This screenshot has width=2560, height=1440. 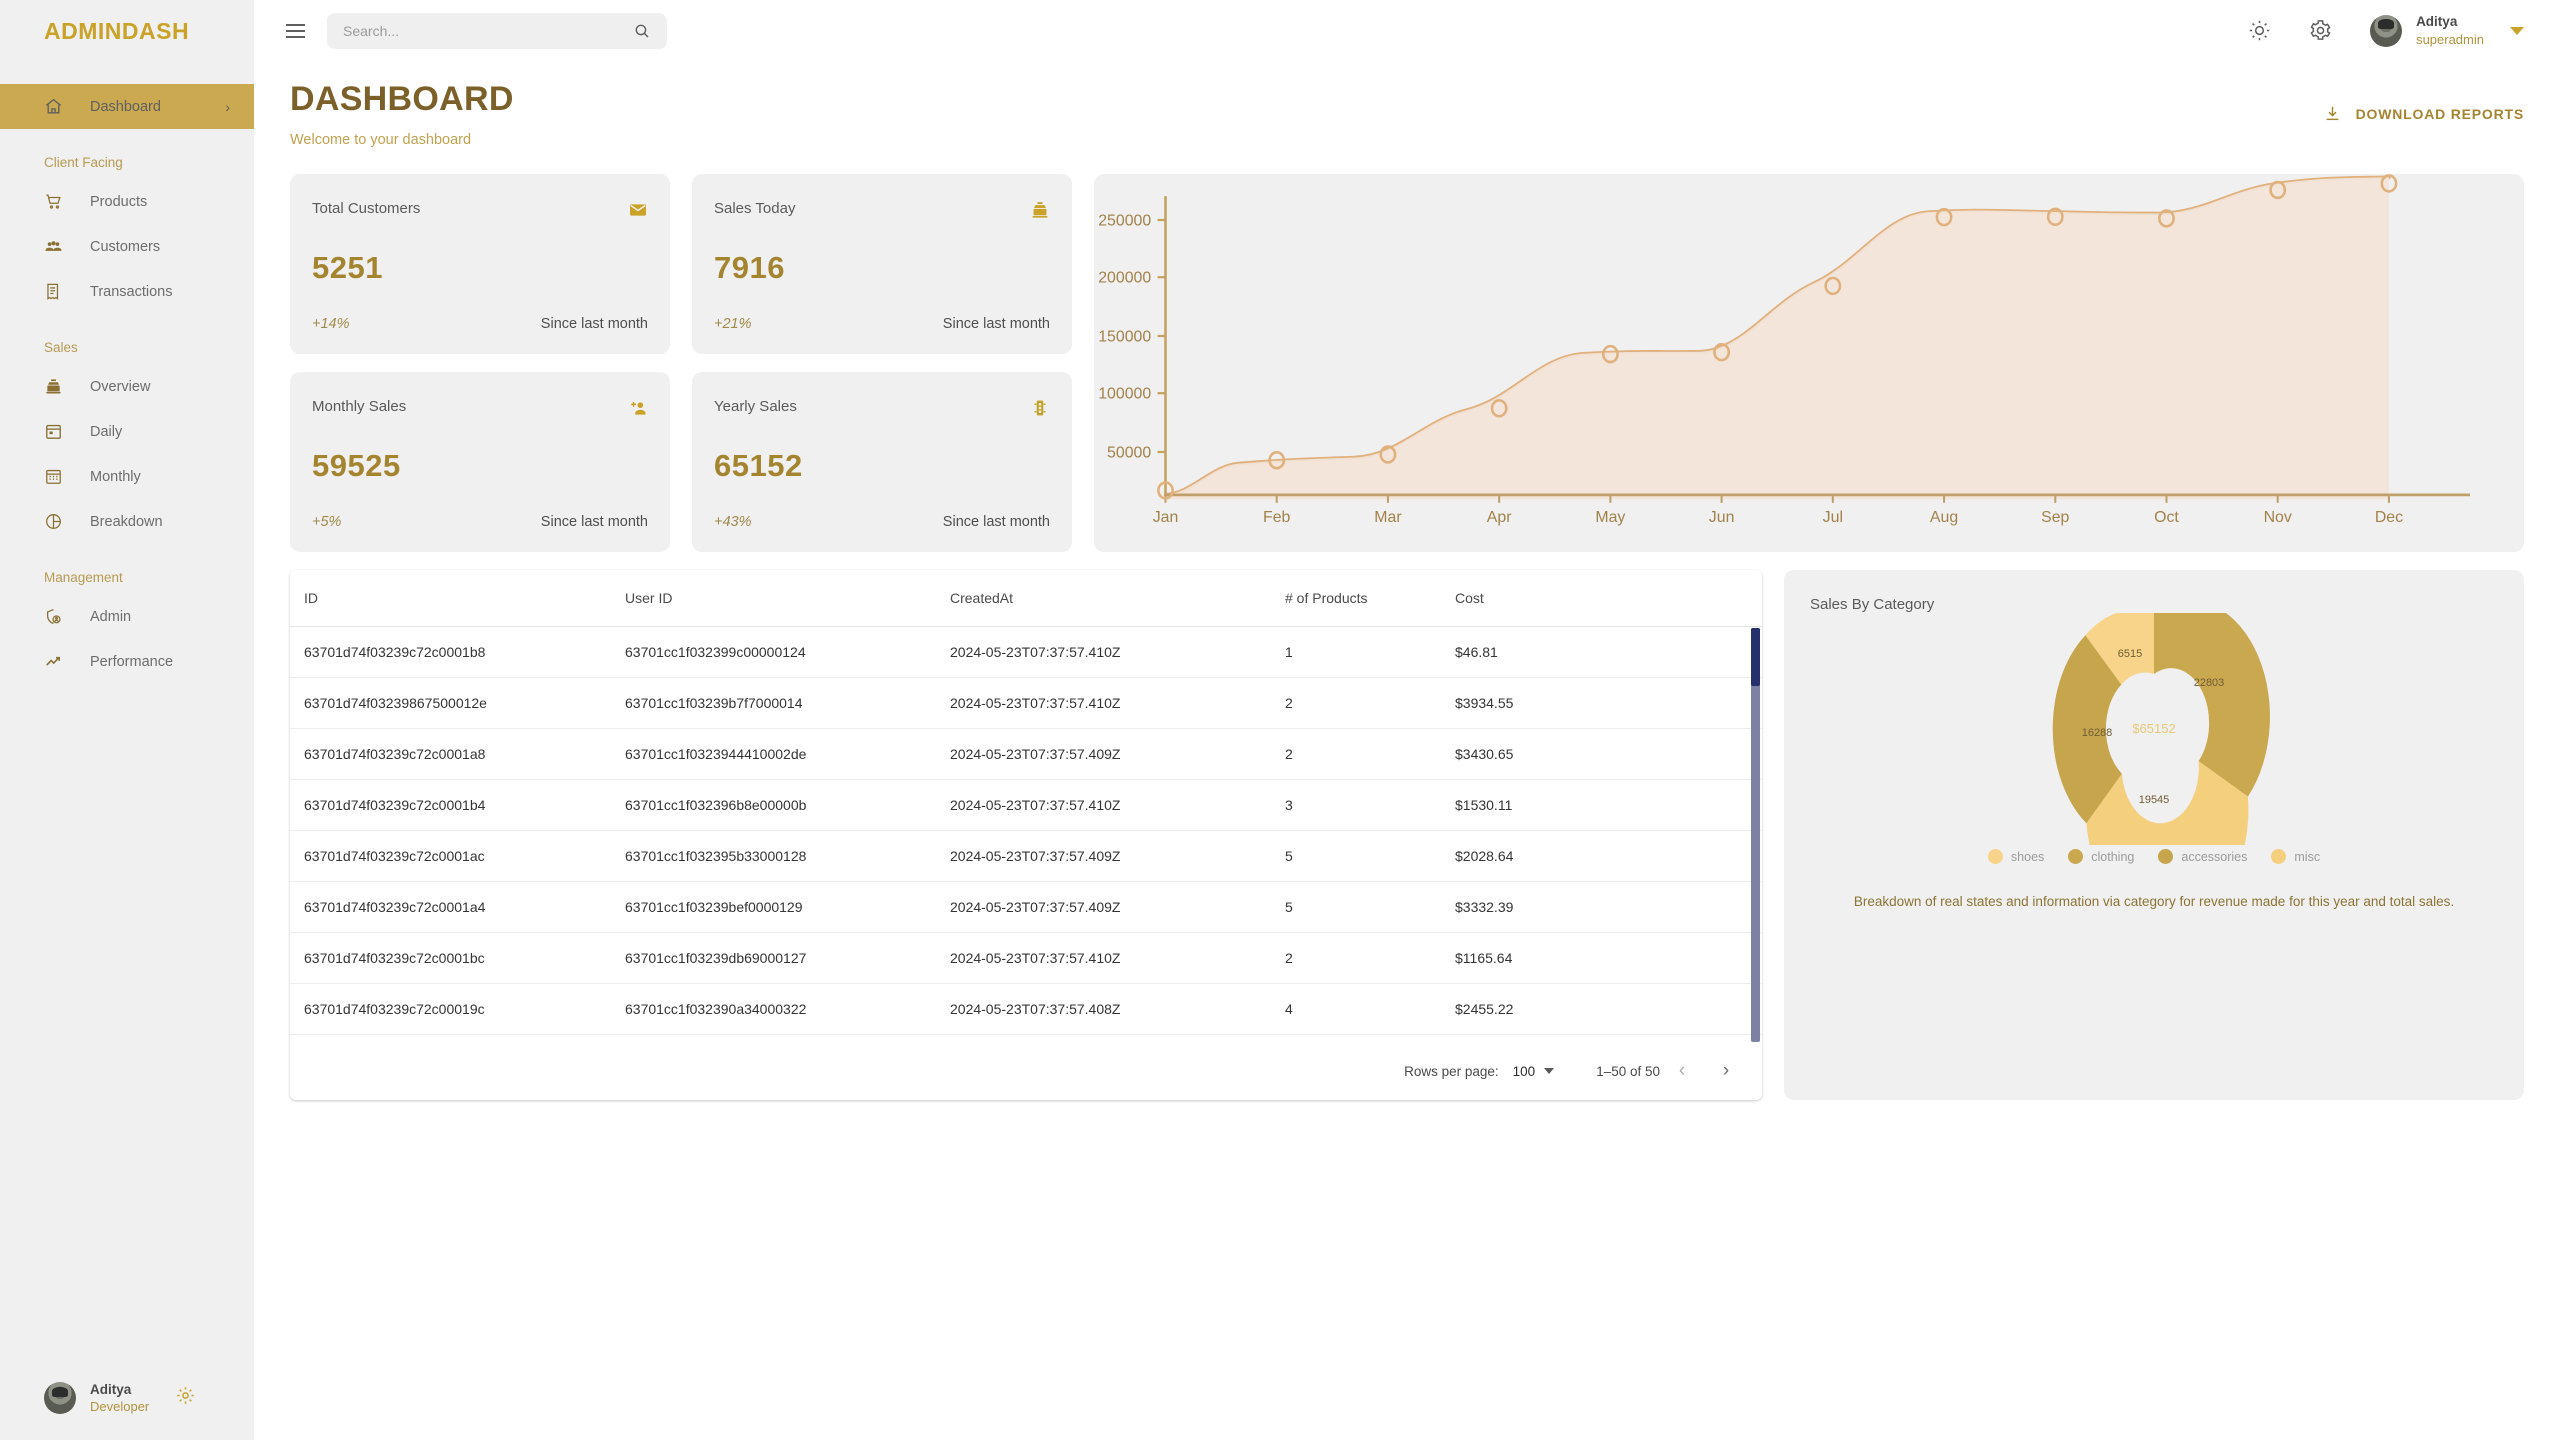 I want to click on search-input, so click(x=473, y=31).